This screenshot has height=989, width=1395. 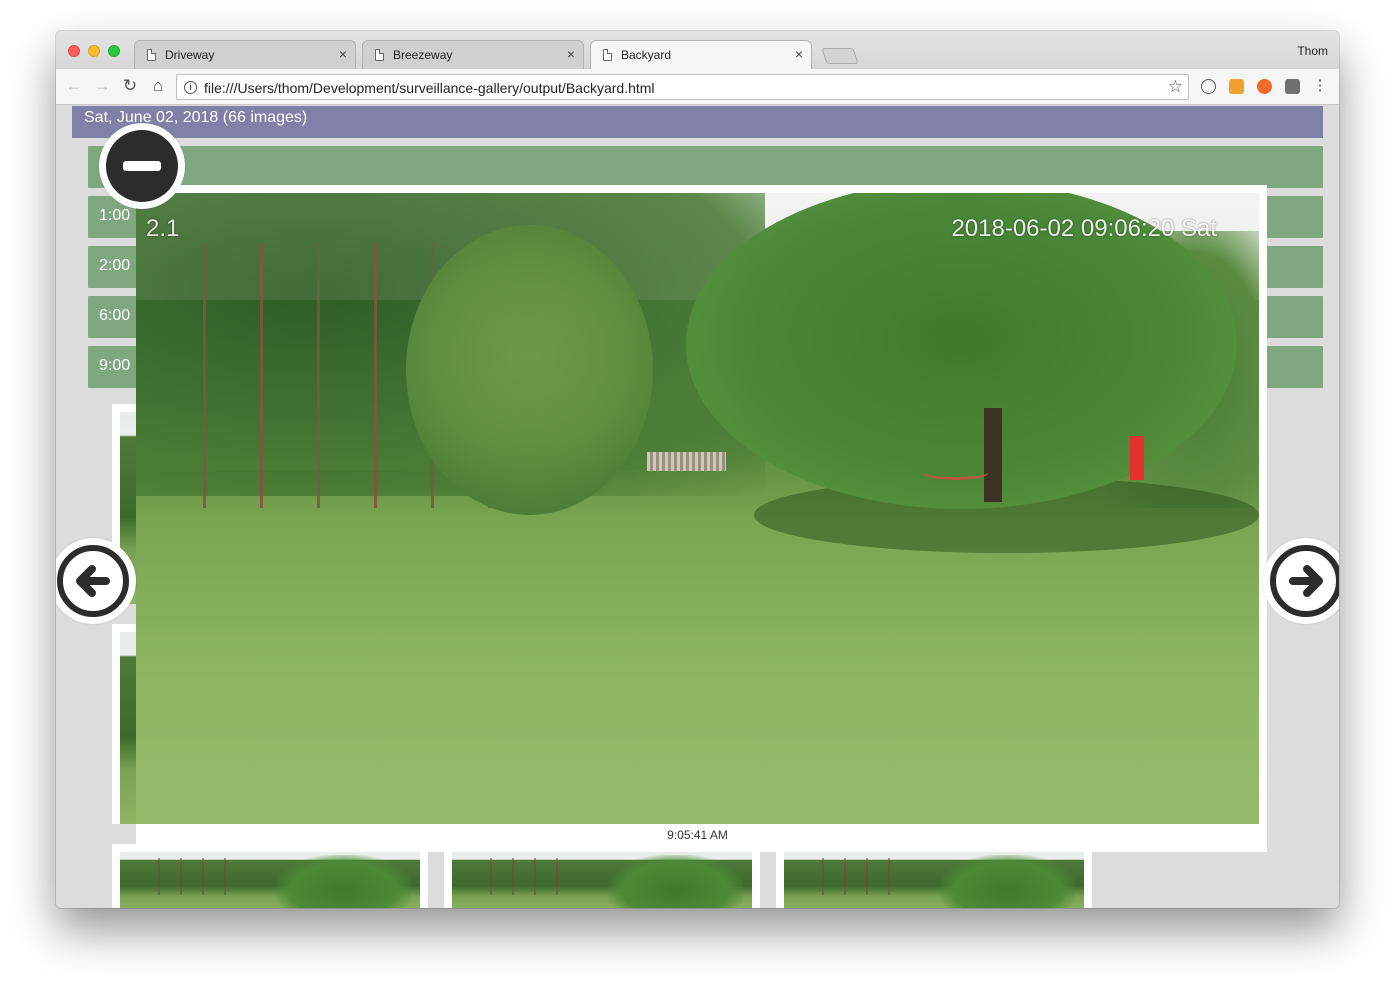 I want to click on day-header: Sat, June 02, 2018 (66 images), so click(x=697, y=122).